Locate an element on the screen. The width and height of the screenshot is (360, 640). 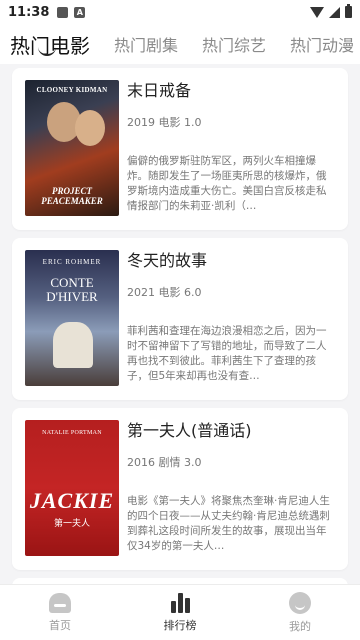
movie-meta: 2021 电影 6.0 is located at coordinates (164, 292).